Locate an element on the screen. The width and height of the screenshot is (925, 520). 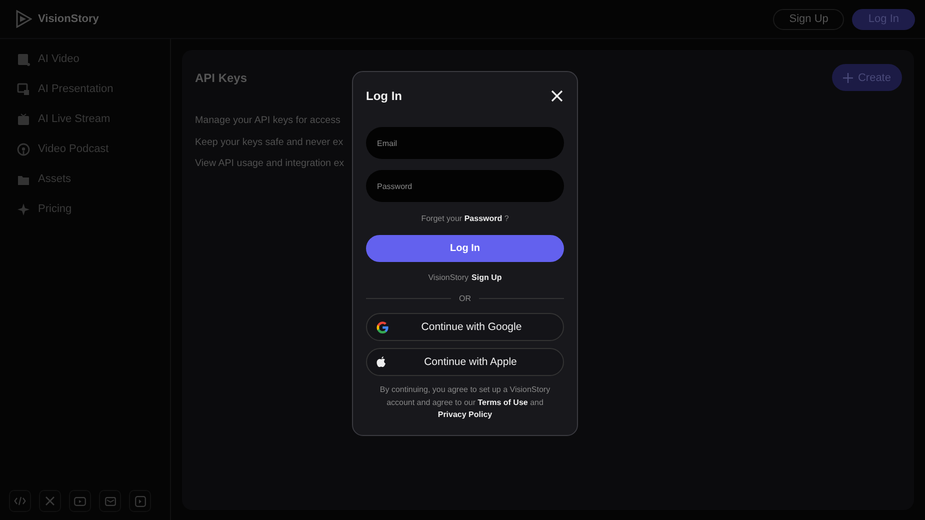
dialog-title: Log In is located at coordinates (384, 96).